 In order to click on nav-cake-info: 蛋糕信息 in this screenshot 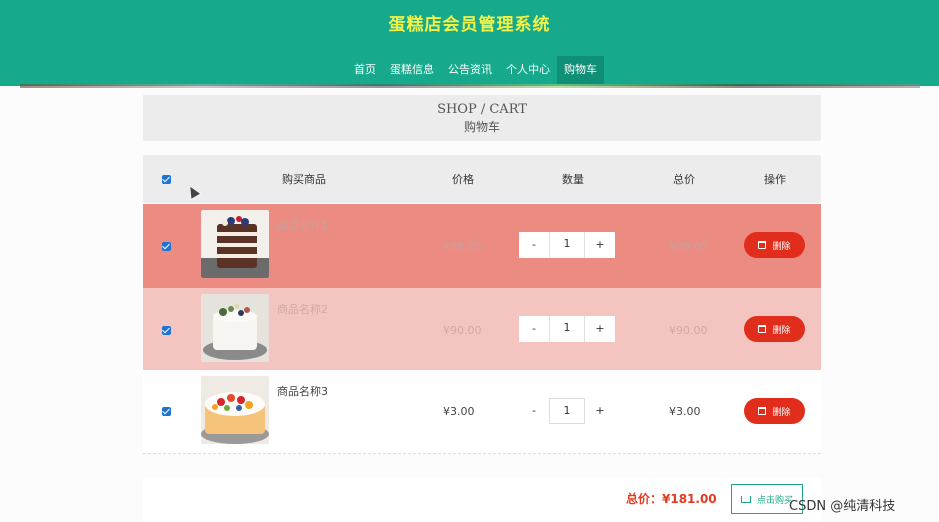, I will do `click(412, 70)`.